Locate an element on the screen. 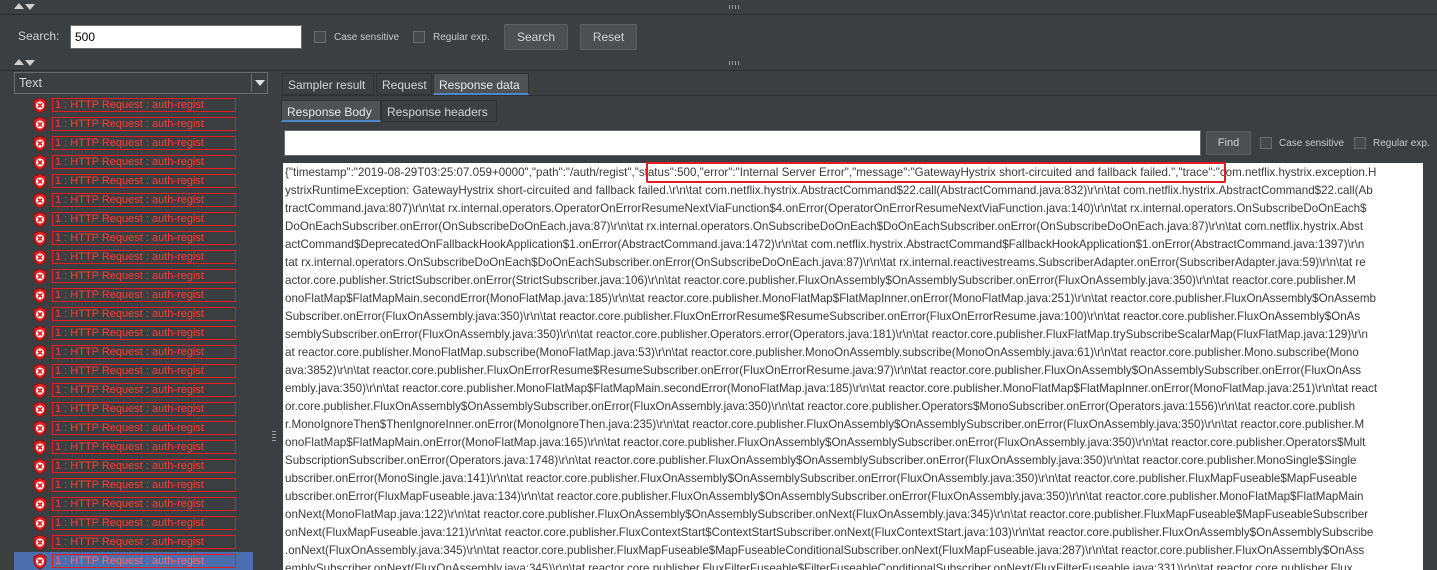 The height and width of the screenshot is (570, 1437). top-splitter is located at coordinates (718, 7).